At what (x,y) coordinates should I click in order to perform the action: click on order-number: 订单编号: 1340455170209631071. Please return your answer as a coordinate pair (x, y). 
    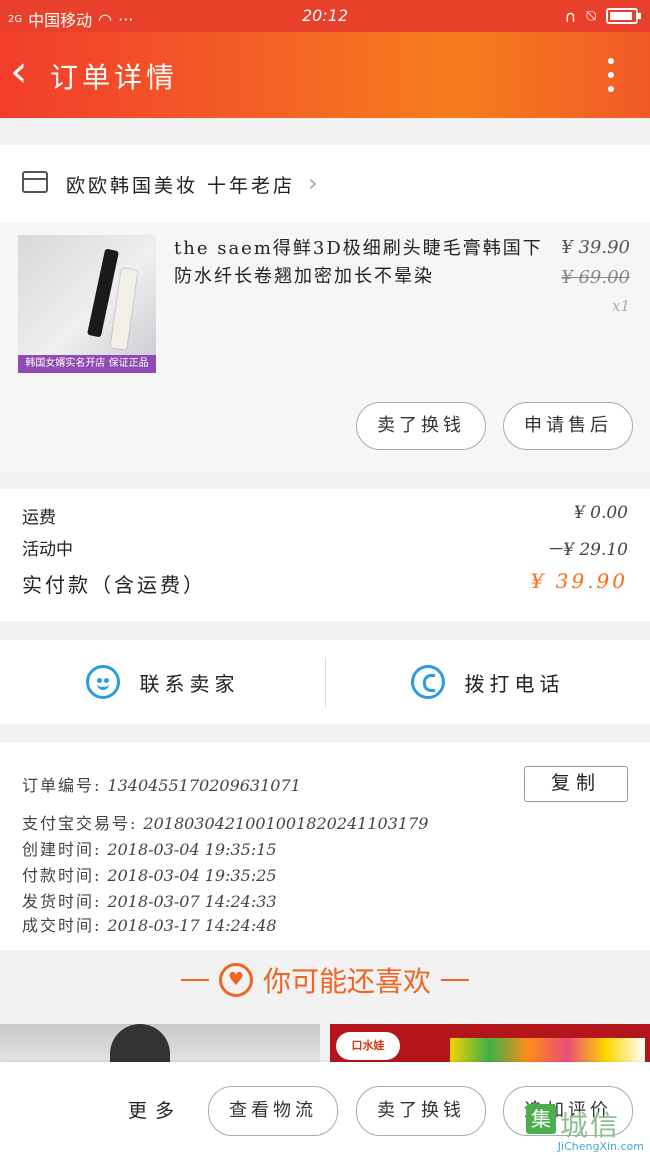
    Looking at the image, I should click on (161, 785).